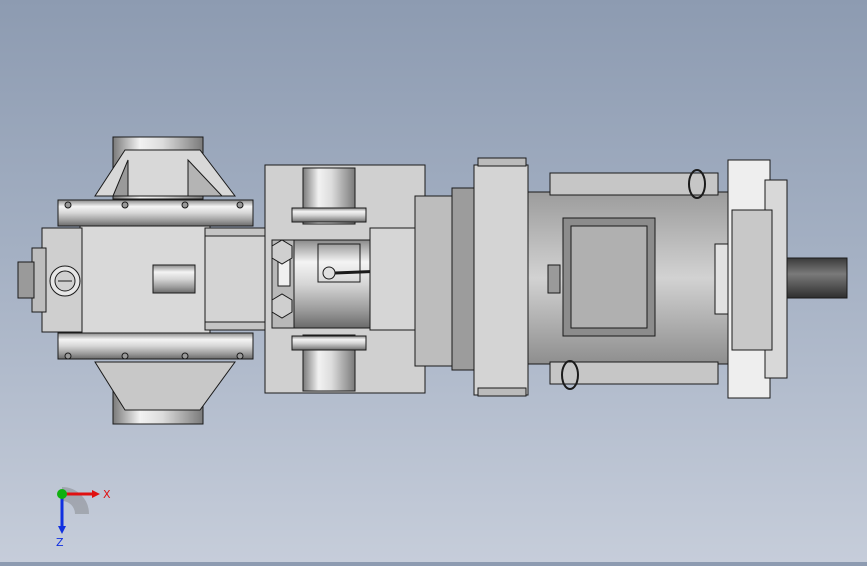  Describe the element at coordinates (490, 277) in the screenshot. I see `bearing-flange` at that location.